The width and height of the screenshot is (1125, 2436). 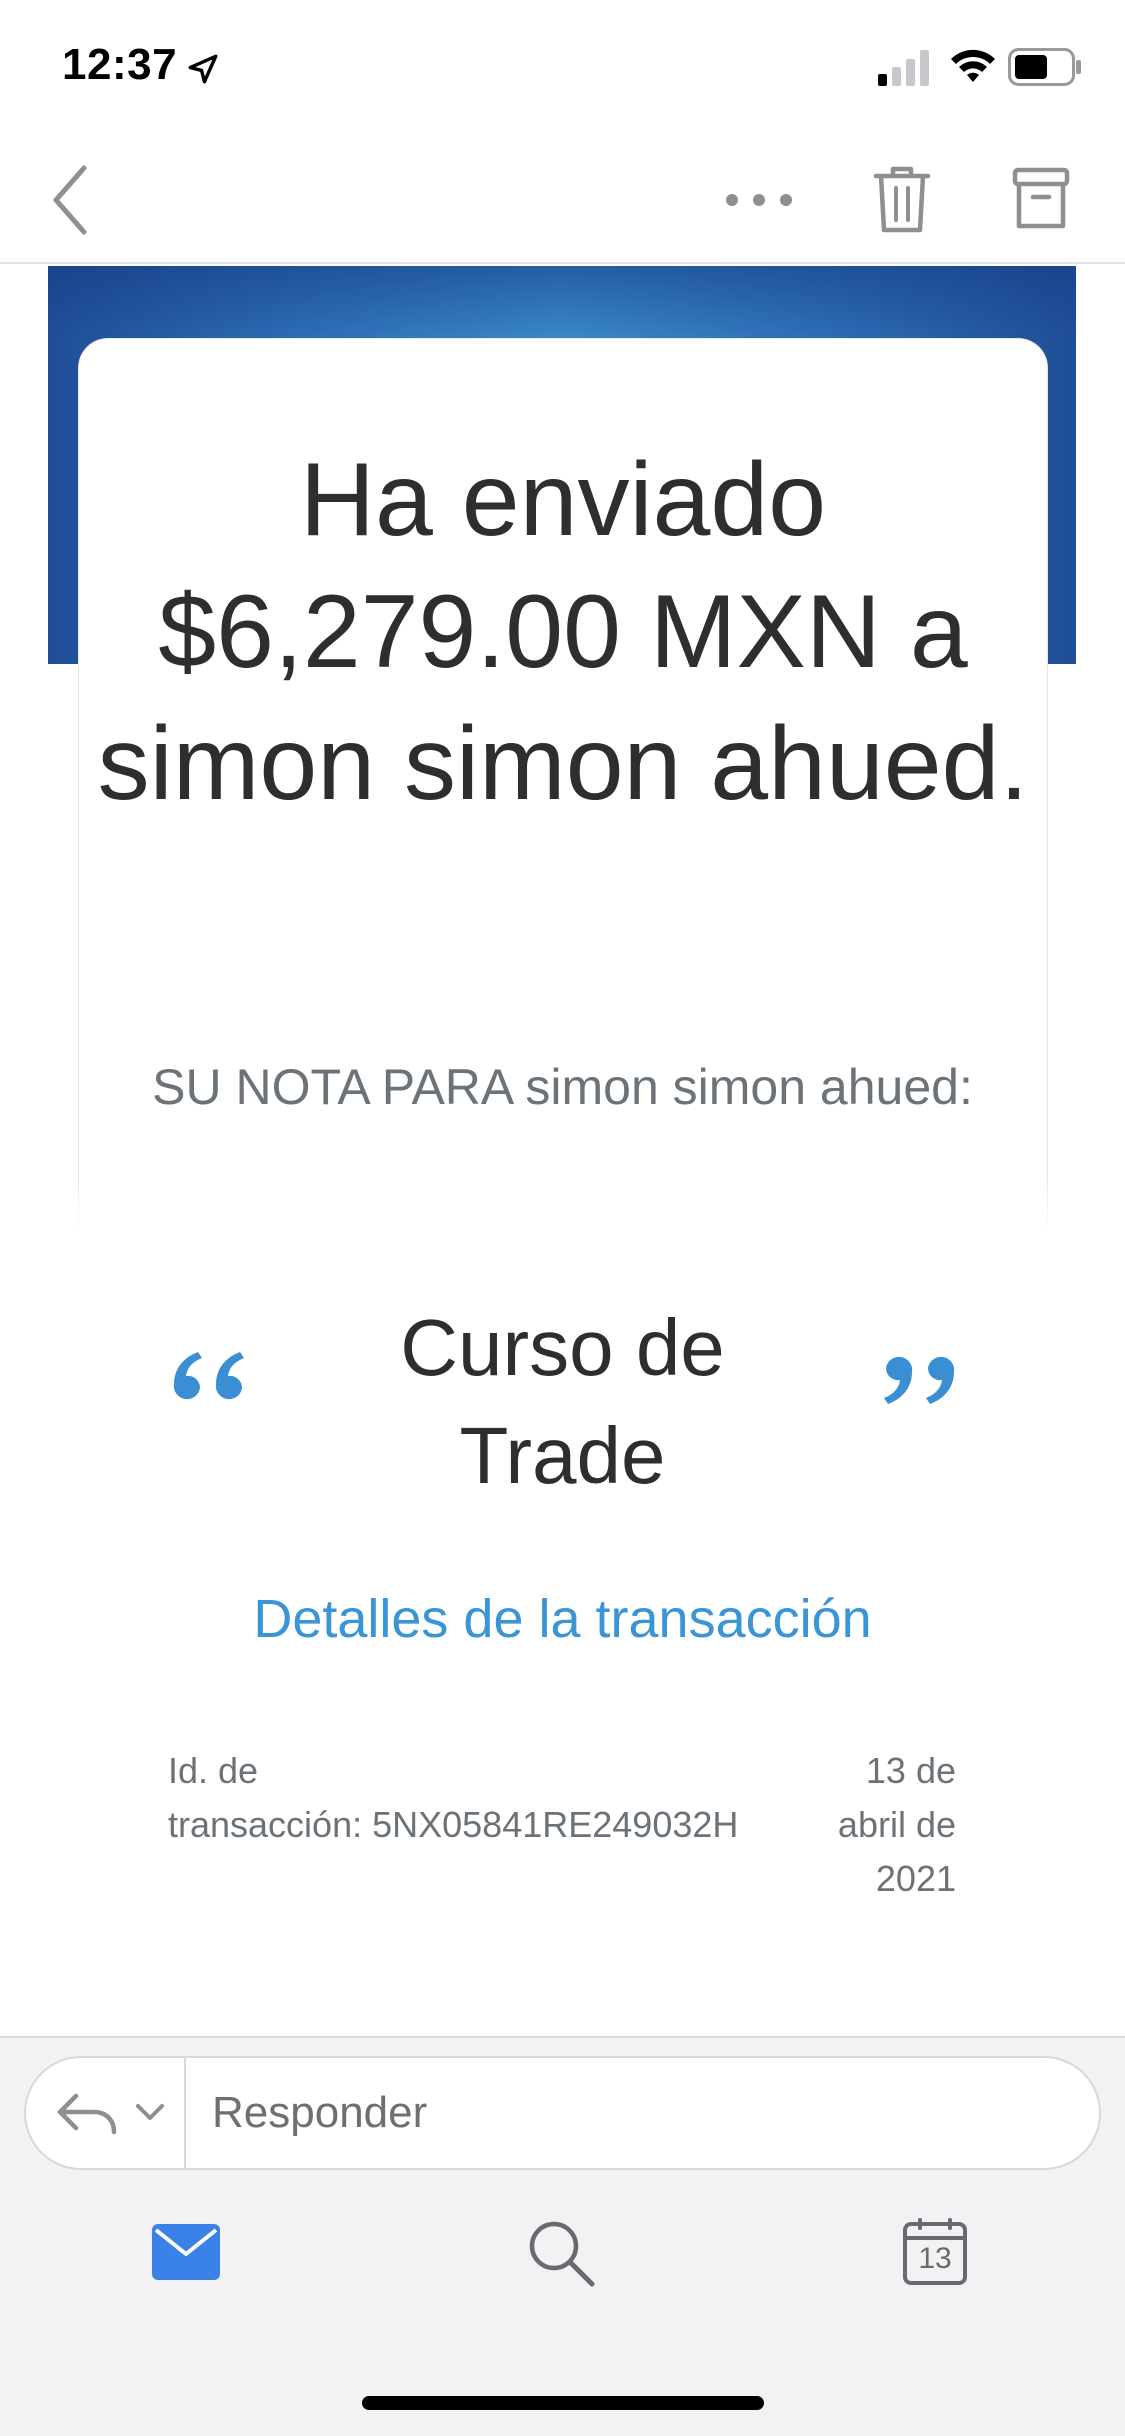 I want to click on calendar-tab: 13, so click(x=935, y=2252).